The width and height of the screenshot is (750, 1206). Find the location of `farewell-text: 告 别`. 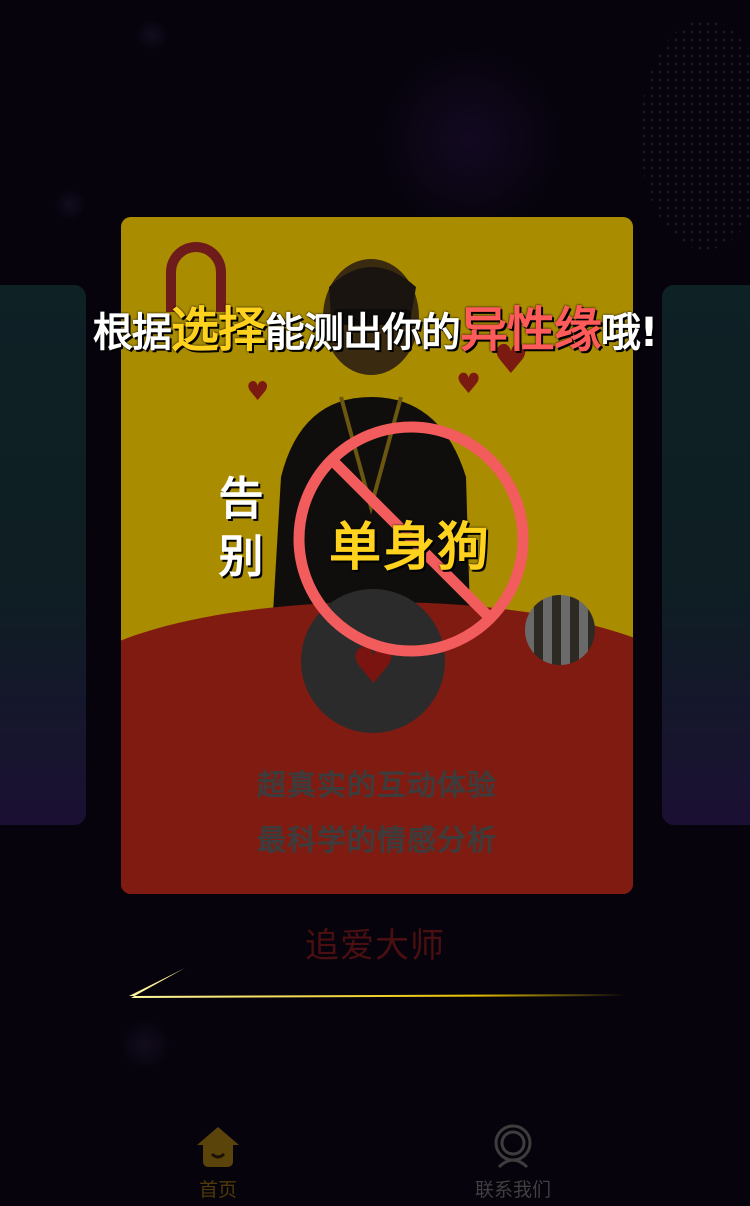

farewell-text: 告 别 is located at coordinates (241, 528).